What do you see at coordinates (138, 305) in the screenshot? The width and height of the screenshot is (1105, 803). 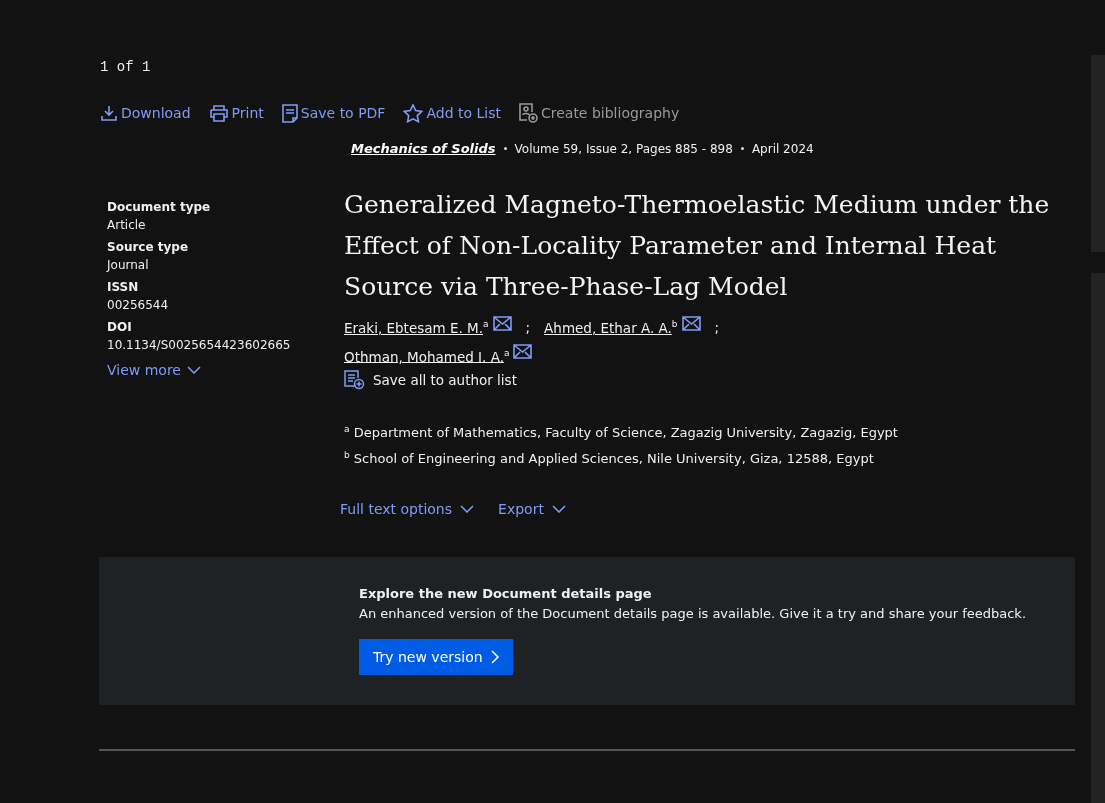 I see `detail-value: 00256544` at bounding box center [138, 305].